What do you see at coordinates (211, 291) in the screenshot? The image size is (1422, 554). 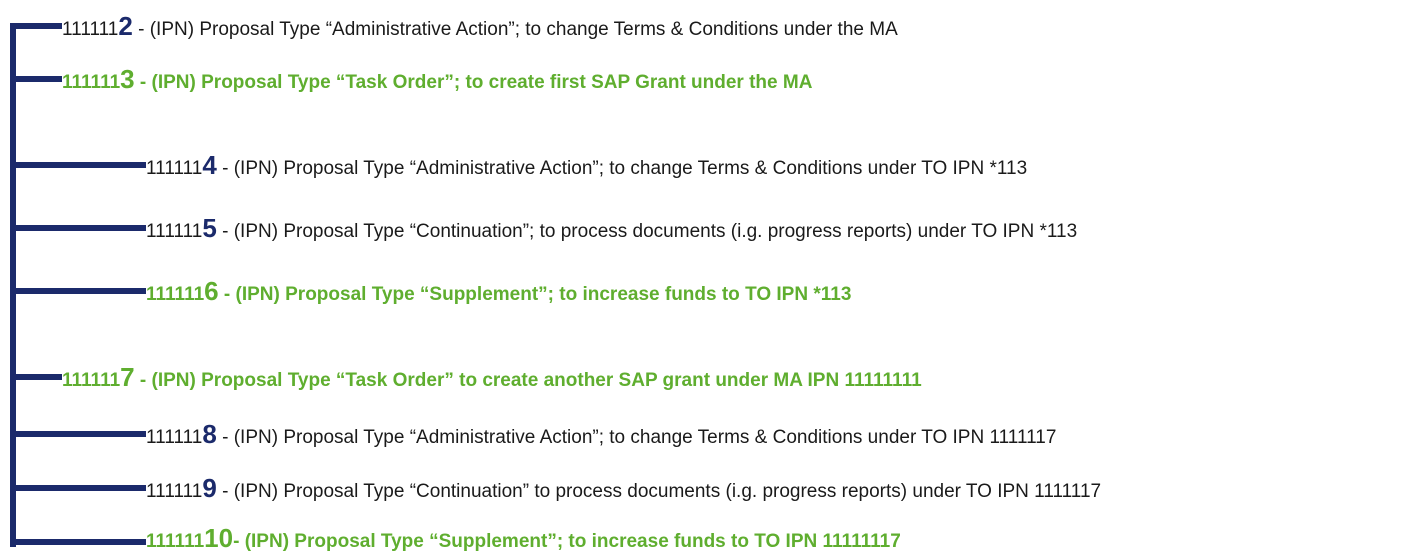 I see `ipn-number: 6` at bounding box center [211, 291].